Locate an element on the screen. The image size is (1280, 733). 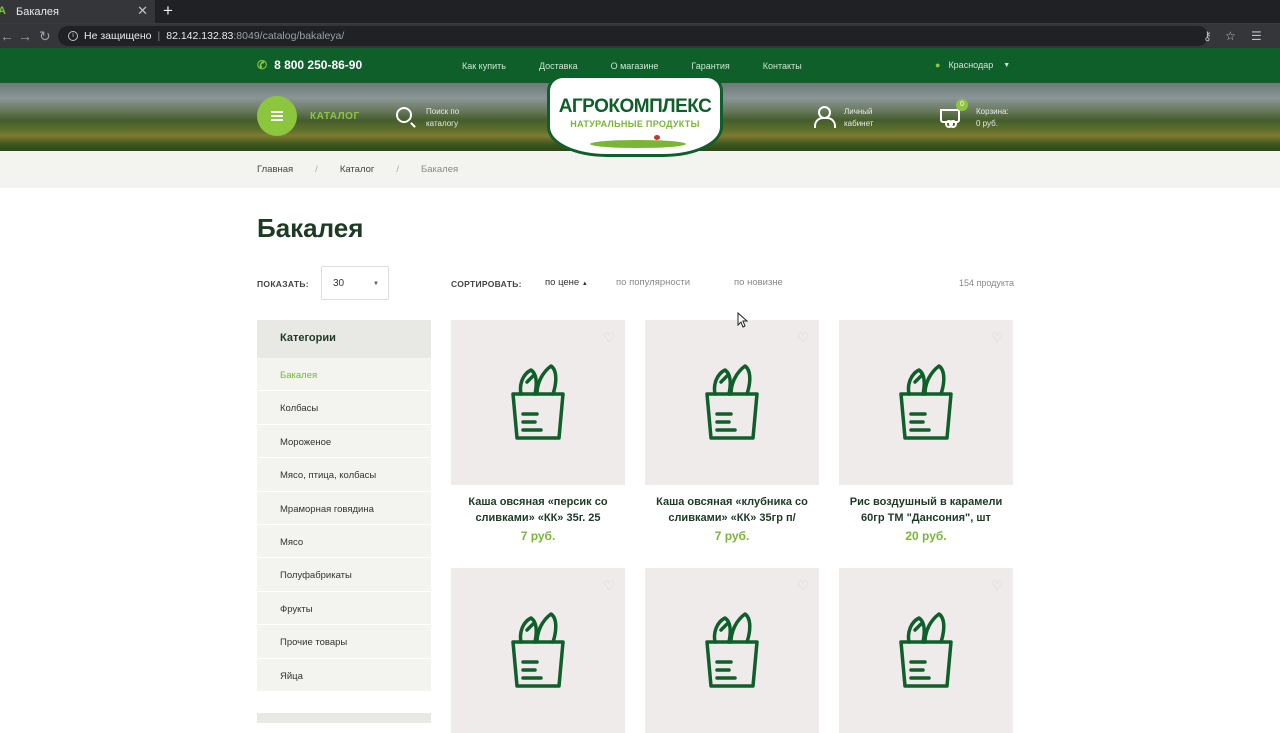
not-secure-label: Не защищено is located at coordinates (118, 36).